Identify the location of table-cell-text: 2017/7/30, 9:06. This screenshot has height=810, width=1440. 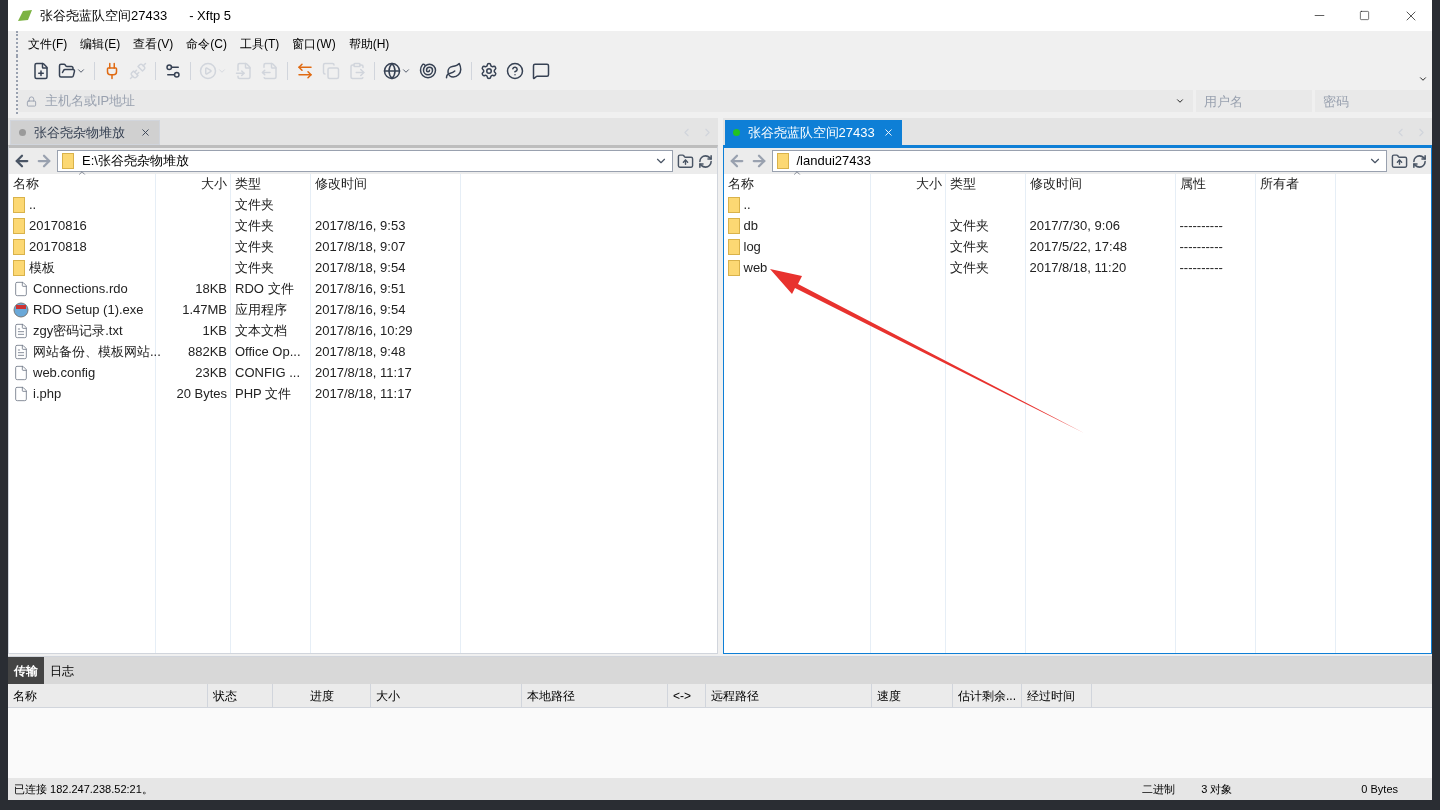
(1074, 225).